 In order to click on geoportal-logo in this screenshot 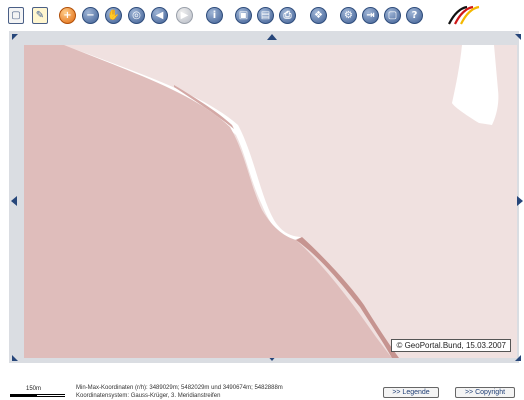, I will do `click(464, 15)`.